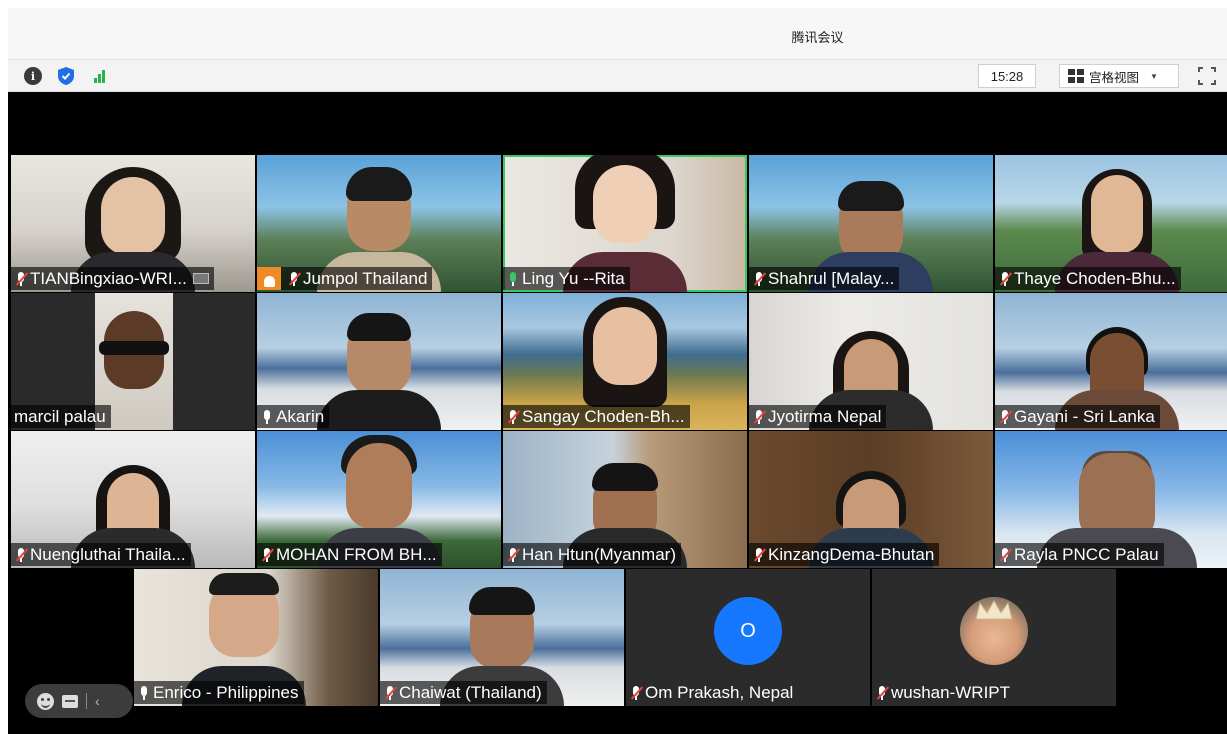 The height and width of the screenshot is (734, 1227). I want to click on view-mode-button: 宫格视图 ▼, so click(1119, 76).